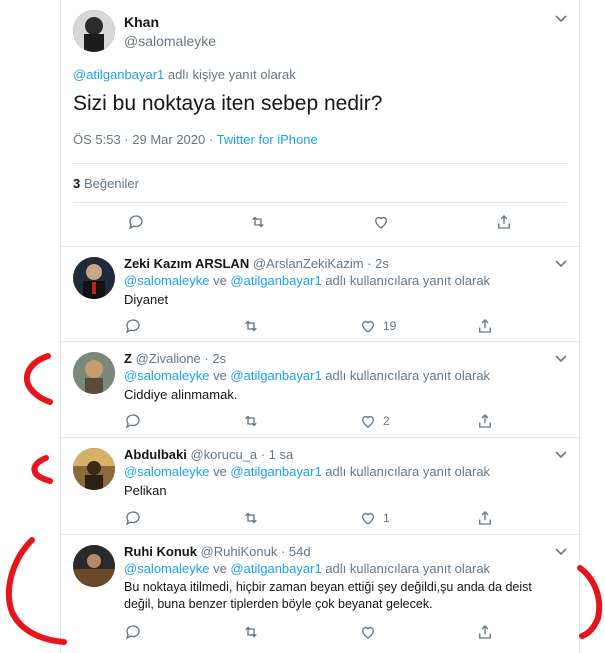 The image size is (605, 653). Describe the element at coordinates (240, 454) in the screenshot. I see `author-handle-time: @korucu_a · 1 sa` at that location.